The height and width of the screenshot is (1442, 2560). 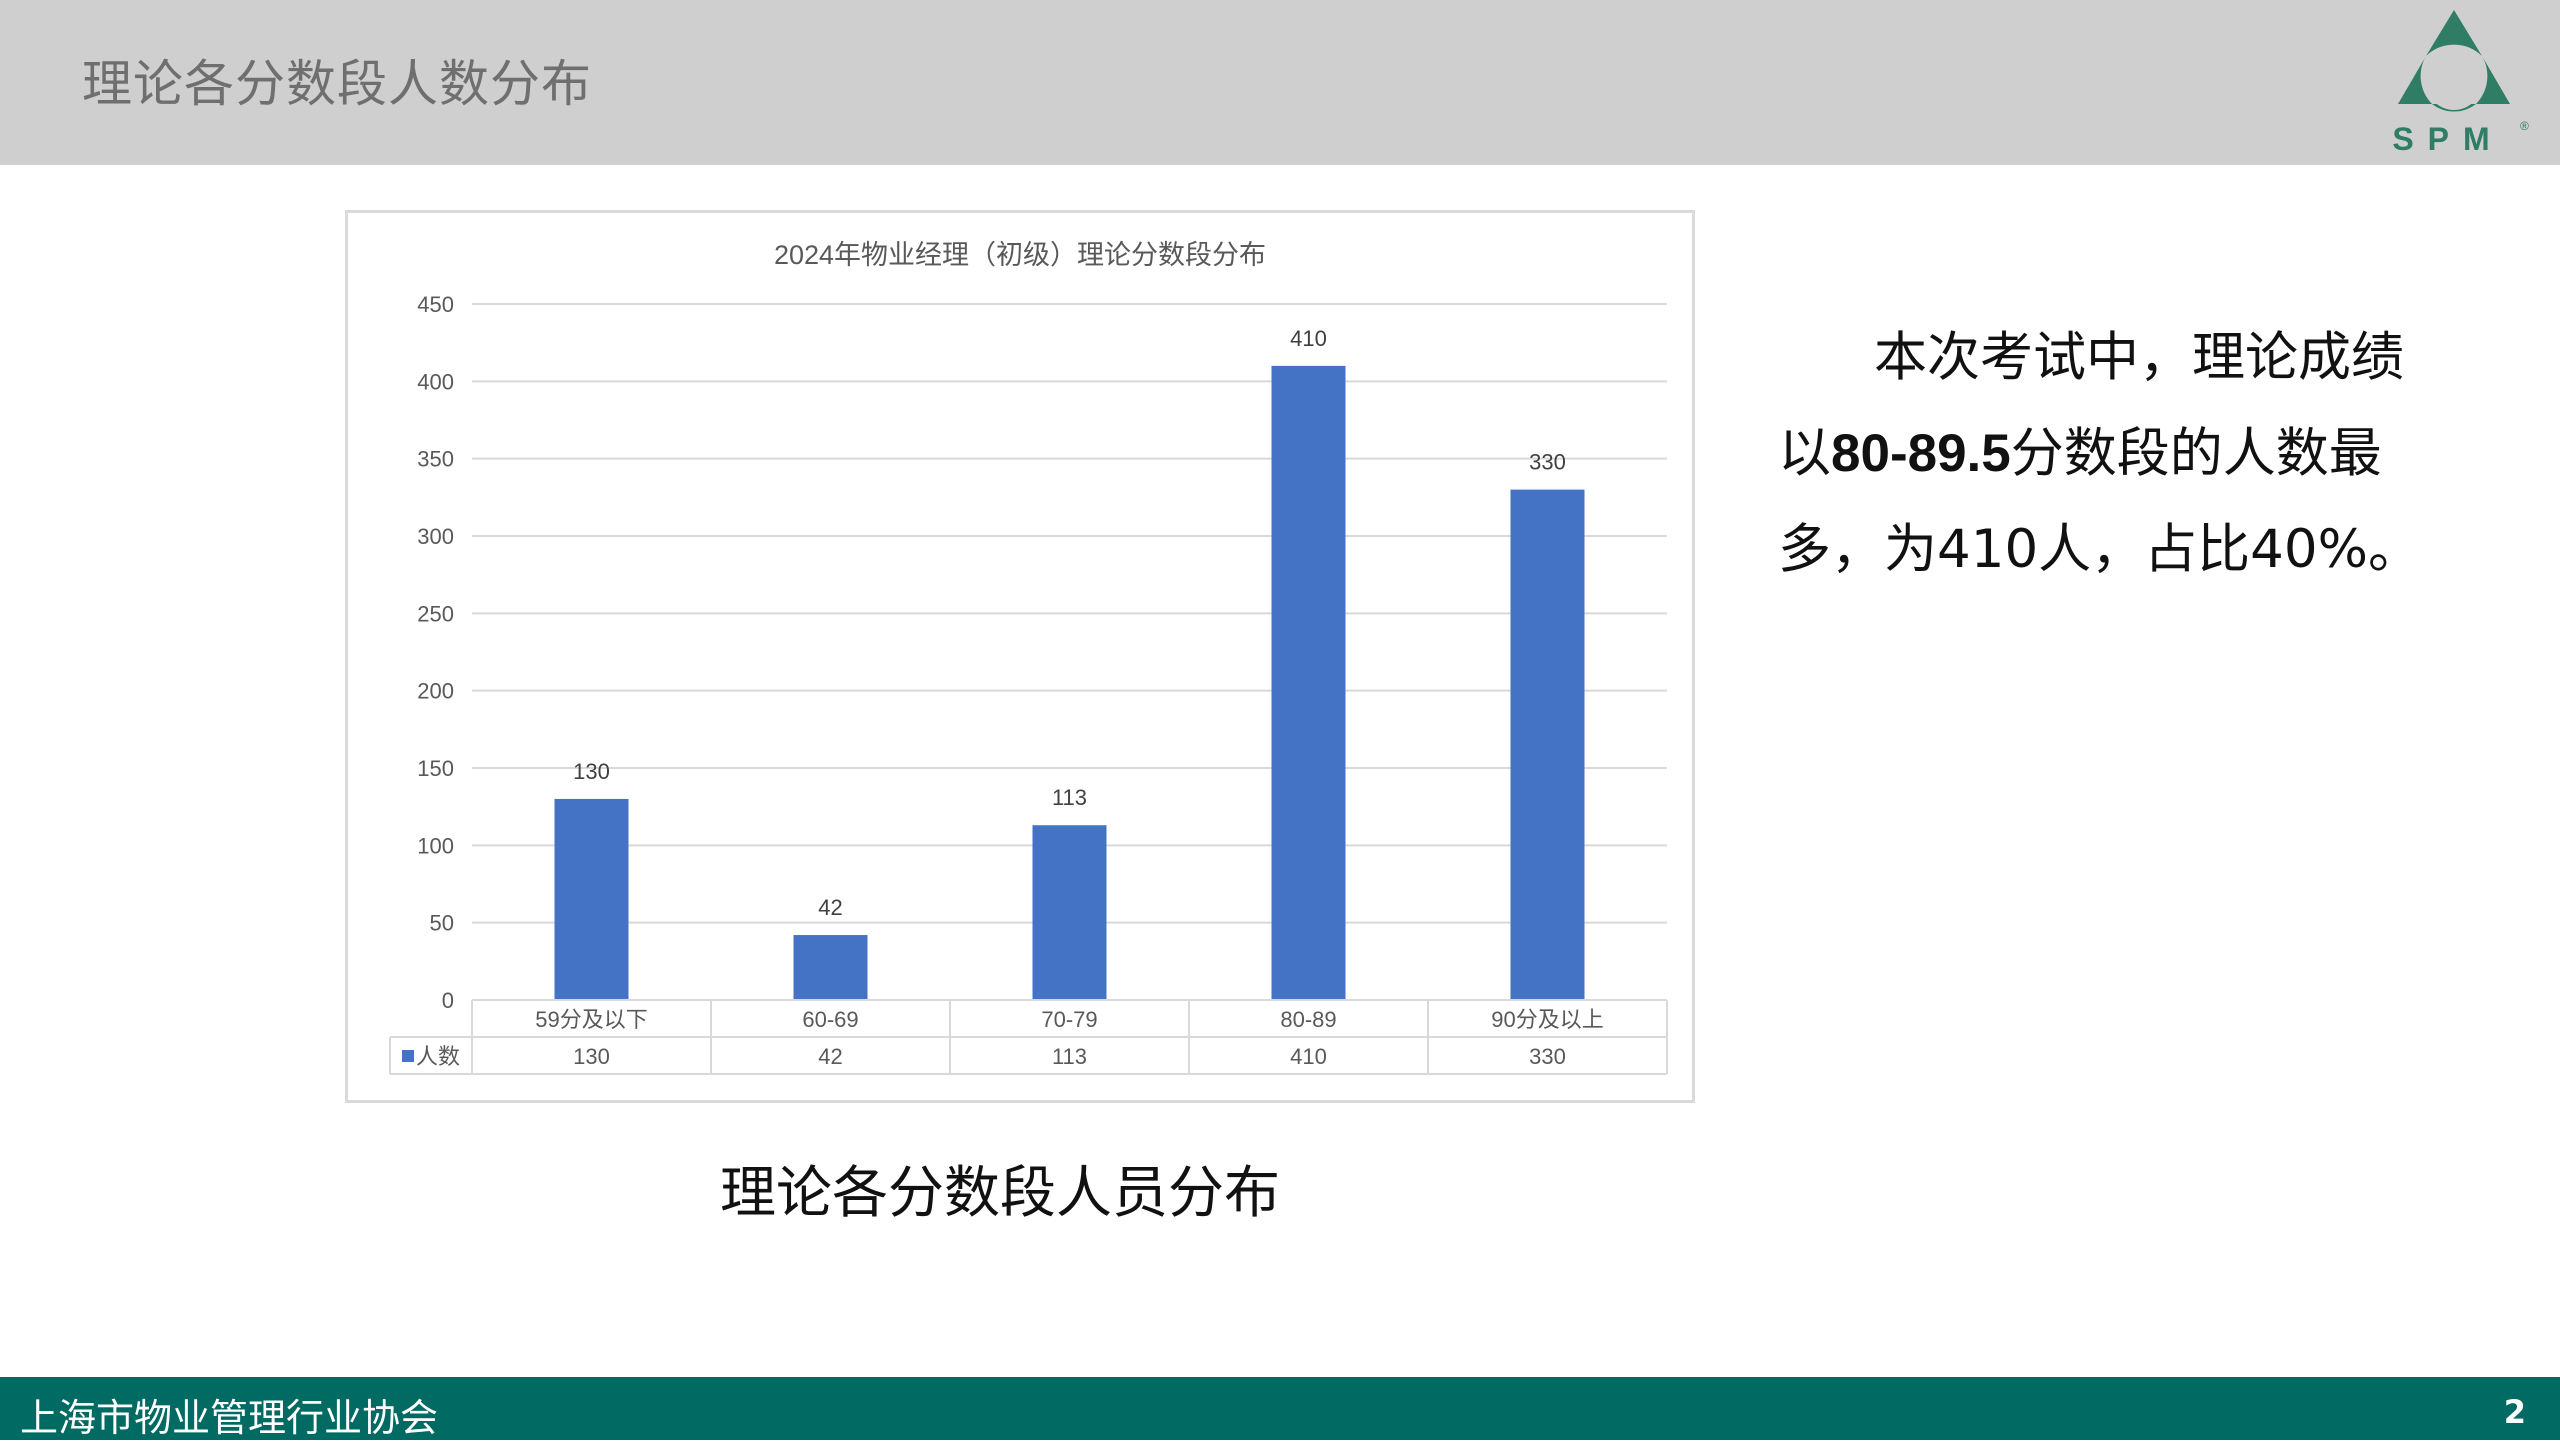 What do you see at coordinates (435, 768) in the screenshot?
I see `y-tick-label-150: 150` at bounding box center [435, 768].